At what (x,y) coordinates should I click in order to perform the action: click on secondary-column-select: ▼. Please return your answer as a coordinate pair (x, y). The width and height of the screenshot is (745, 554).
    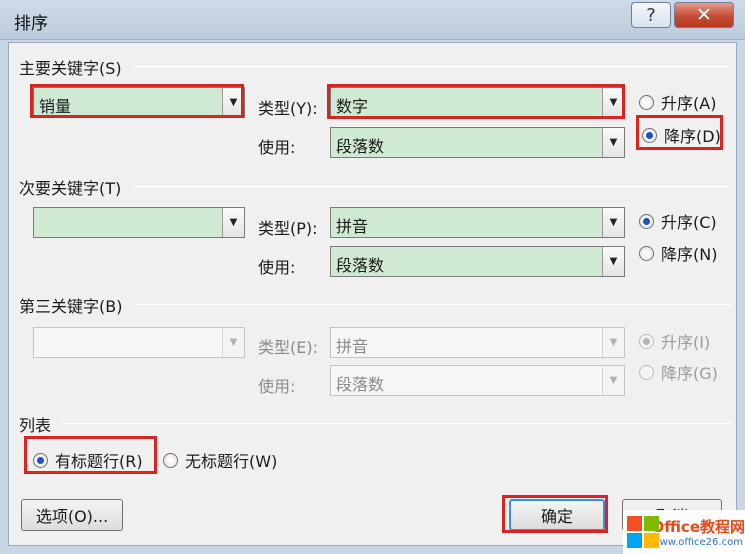
    Looking at the image, I should click on (139, 222).